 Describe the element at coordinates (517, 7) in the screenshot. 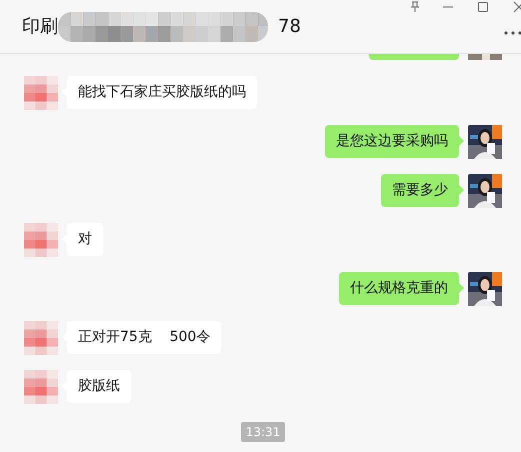

I see `close-icon` at that location.